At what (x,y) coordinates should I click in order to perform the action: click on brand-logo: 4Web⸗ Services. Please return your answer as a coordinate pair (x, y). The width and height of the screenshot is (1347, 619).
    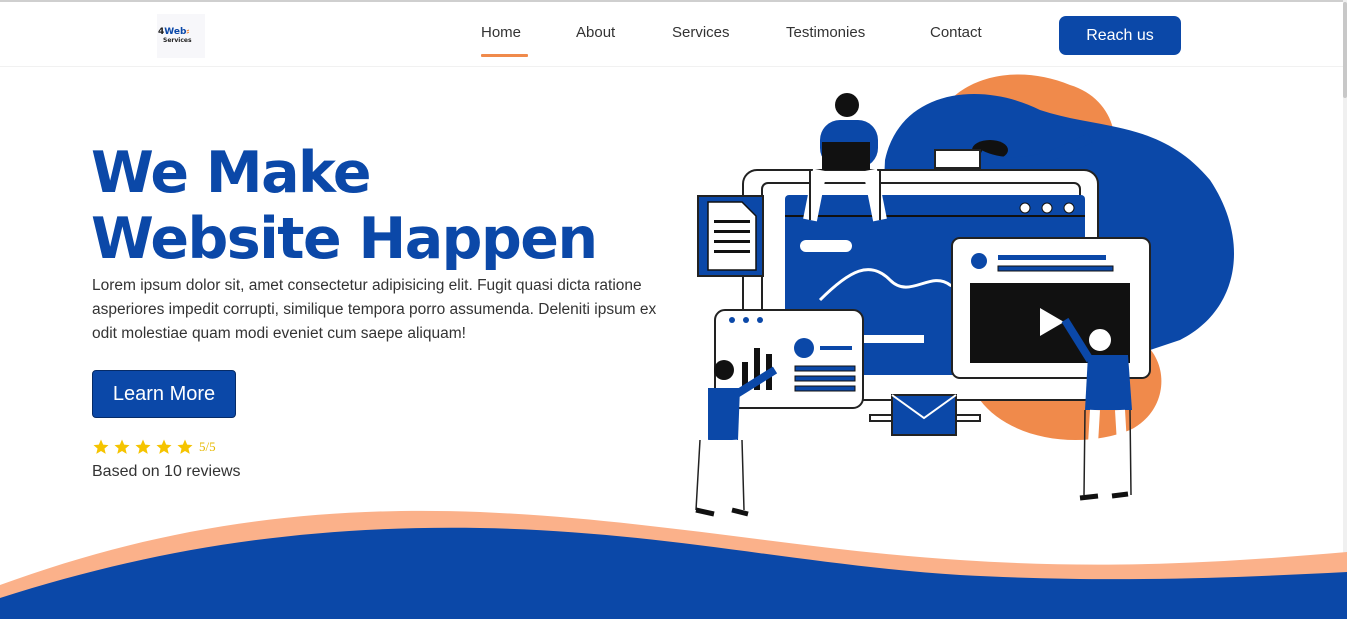
    Looking at the image, I should click on (181, 36).